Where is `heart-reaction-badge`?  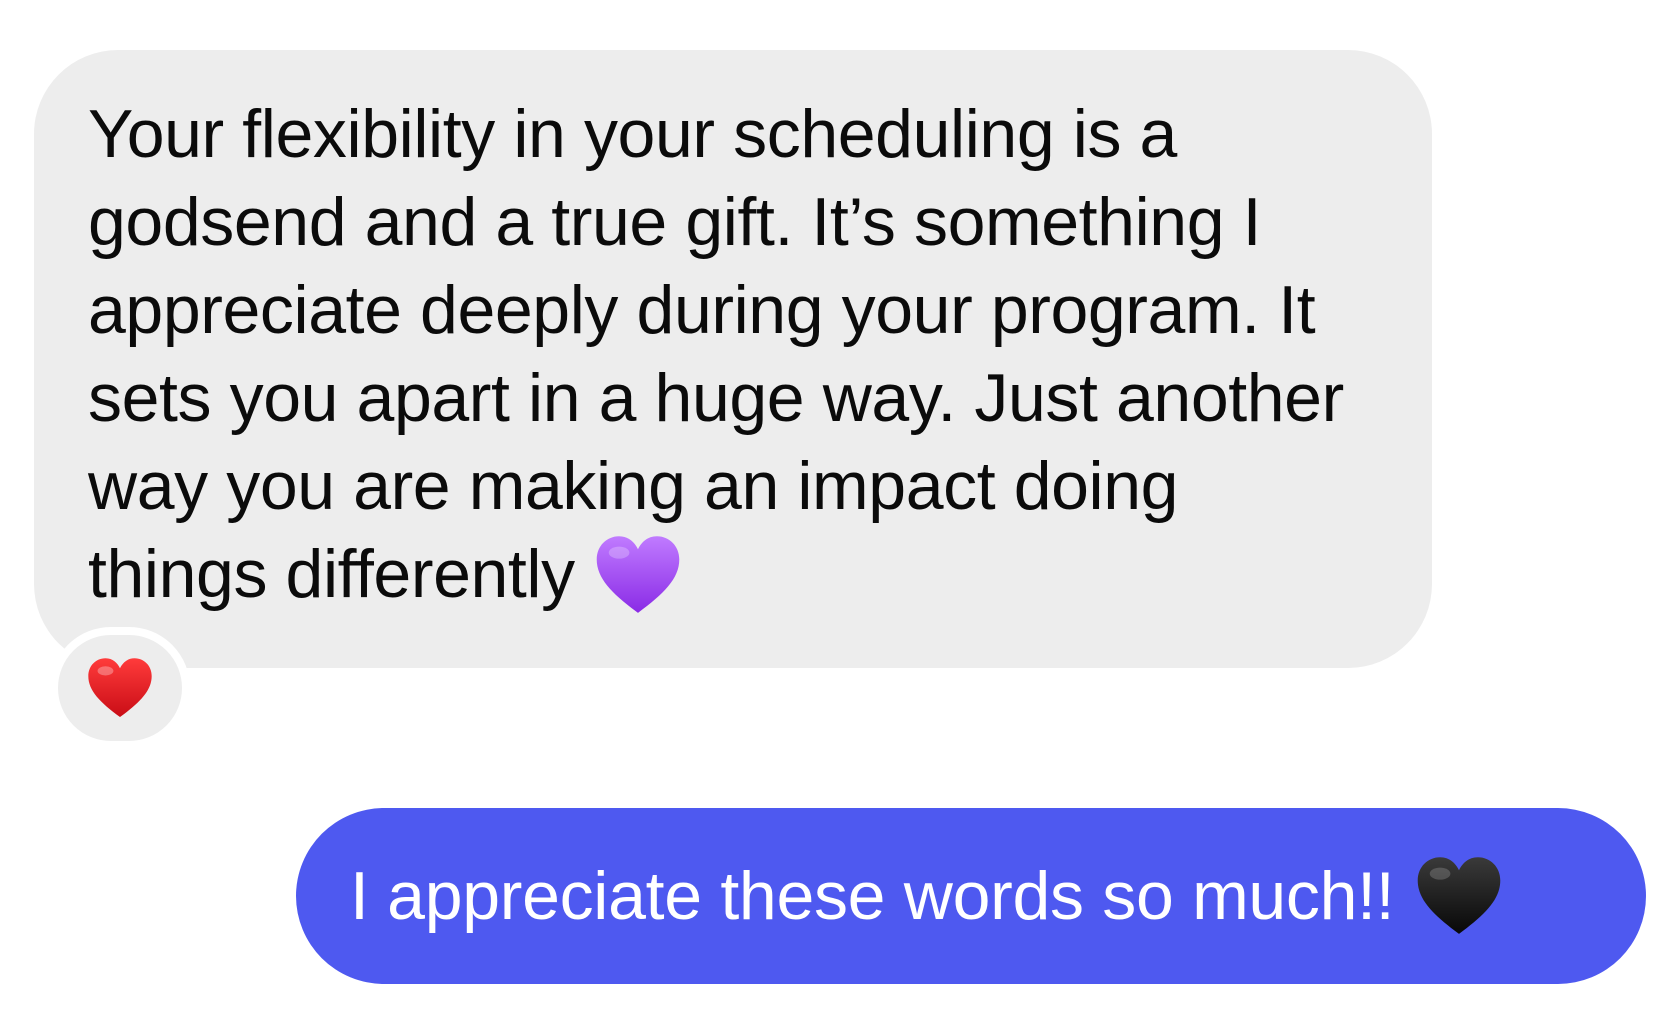 heart-reaction-badge is located at coordinates (120, 688).